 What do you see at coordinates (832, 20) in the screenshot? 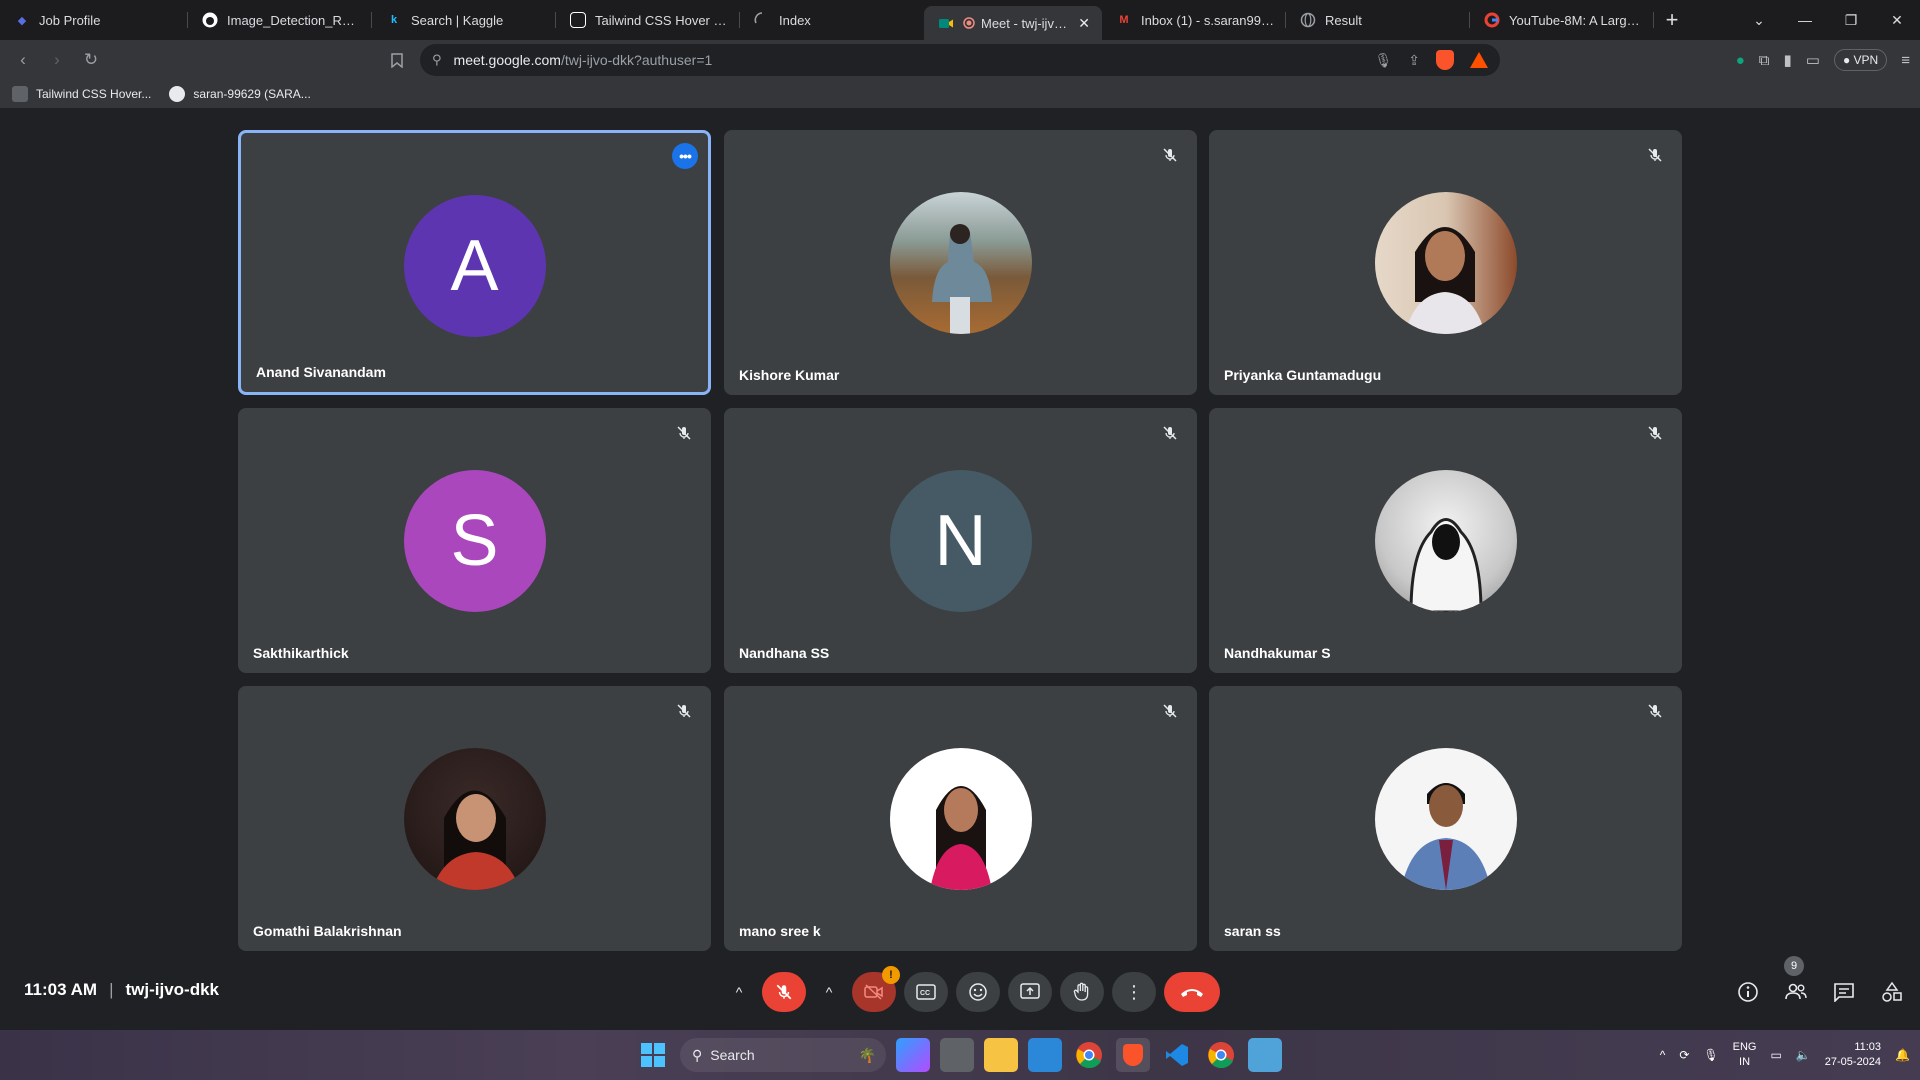
I see `tab-index: Index` at bounding box center [832, 20].